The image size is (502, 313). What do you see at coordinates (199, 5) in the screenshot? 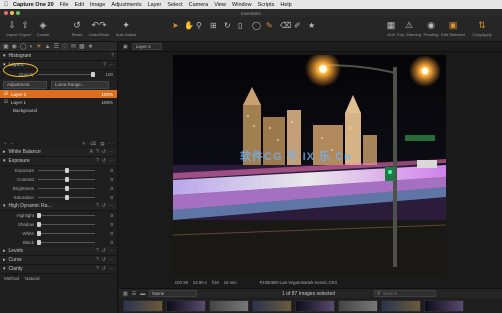
I see `menu-camera: Camera` at bounding box center [199, 5].